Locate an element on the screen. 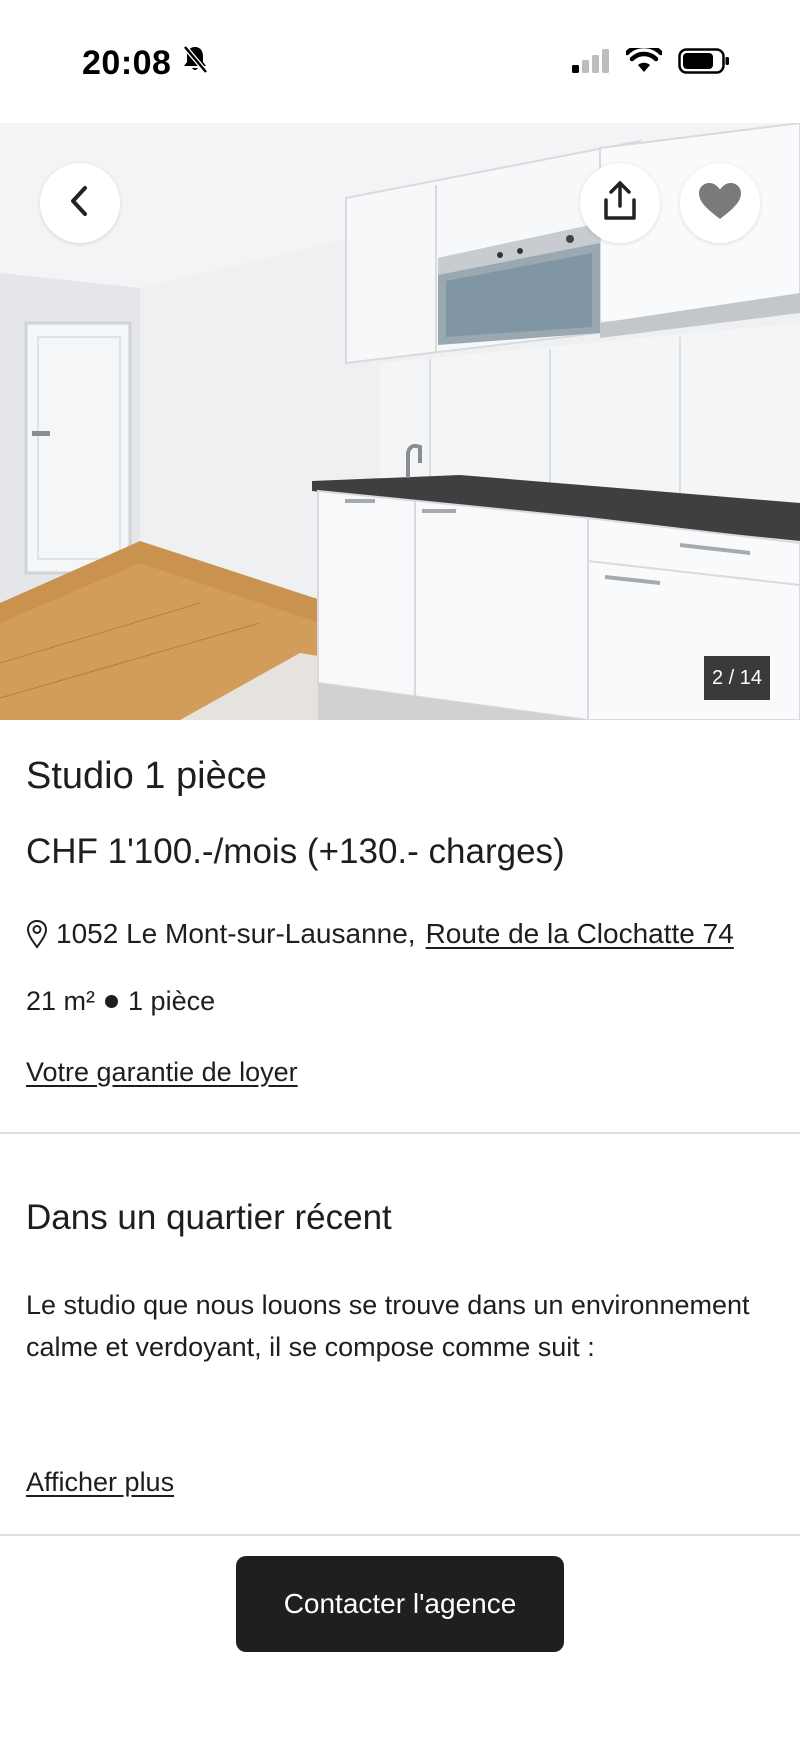  favorite-button is located at coordinates (720, 203).